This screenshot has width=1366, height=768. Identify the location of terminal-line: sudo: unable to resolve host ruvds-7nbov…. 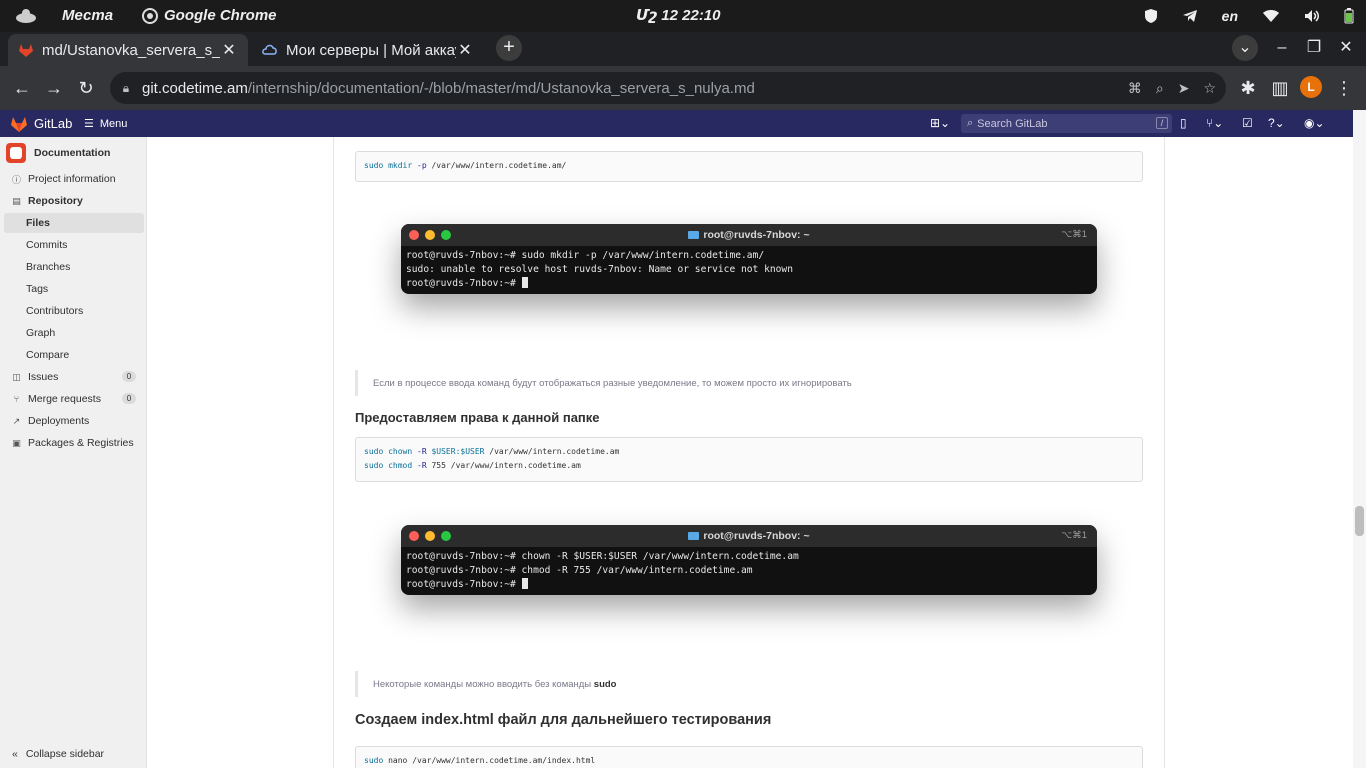
(599, 269).